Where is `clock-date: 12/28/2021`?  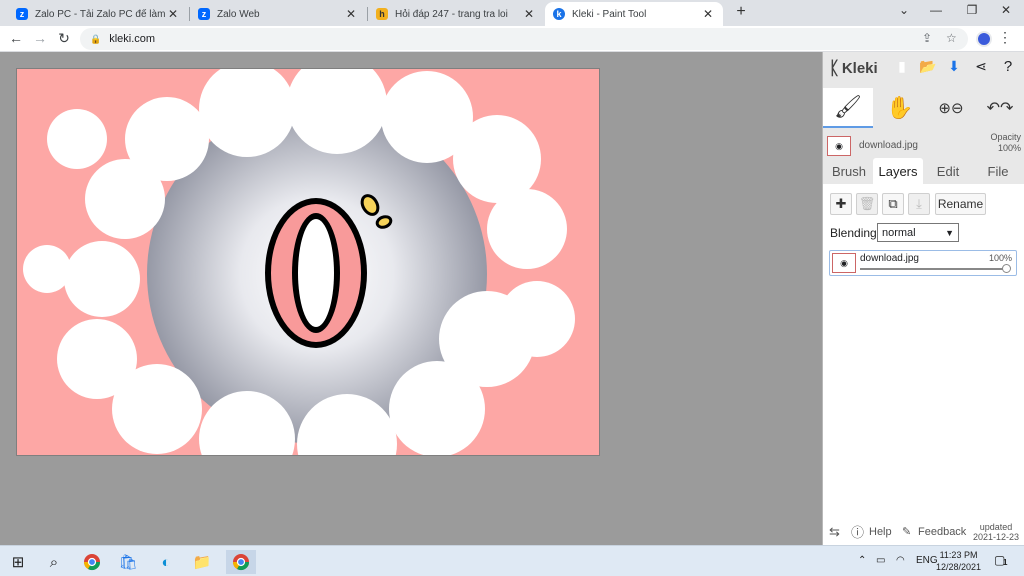
clock-date: 12/28/2021 is located at coordinates (959, 567).